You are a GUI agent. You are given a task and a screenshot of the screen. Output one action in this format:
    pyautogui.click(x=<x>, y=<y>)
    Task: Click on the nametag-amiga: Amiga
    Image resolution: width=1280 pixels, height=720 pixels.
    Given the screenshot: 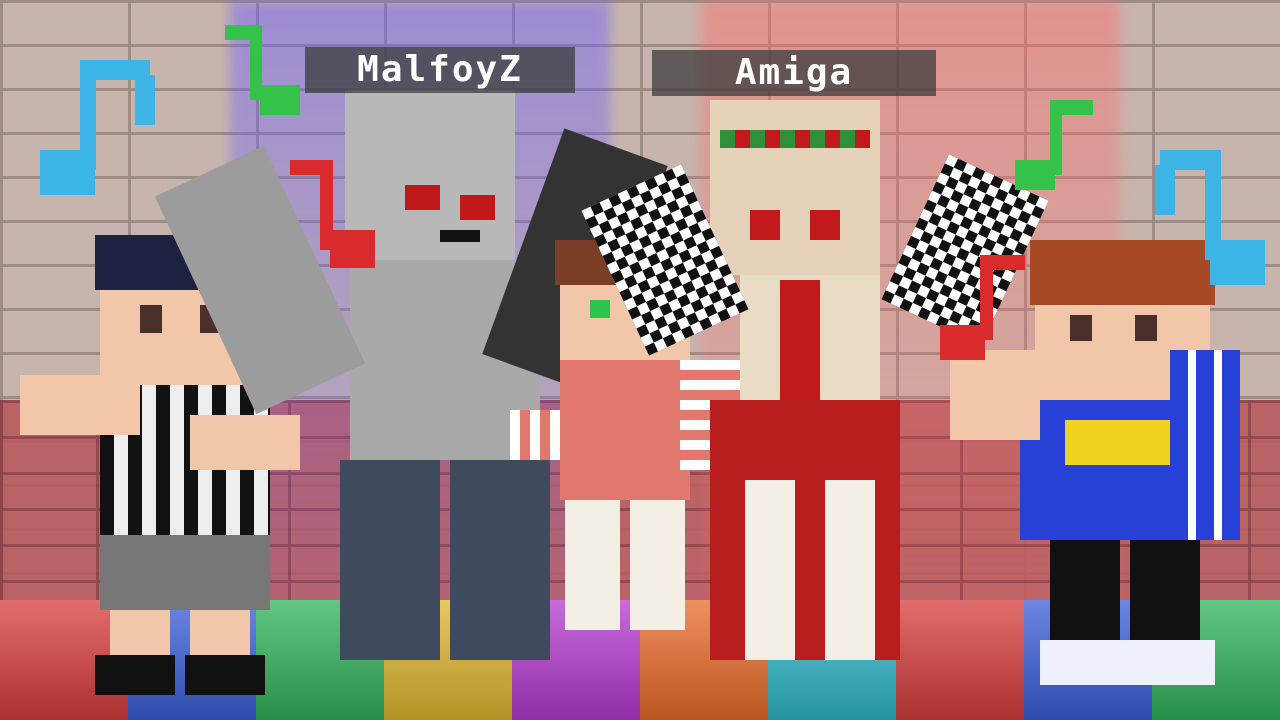 What is the action you would take?
    pyautogui.click(x=794, y=73)
    